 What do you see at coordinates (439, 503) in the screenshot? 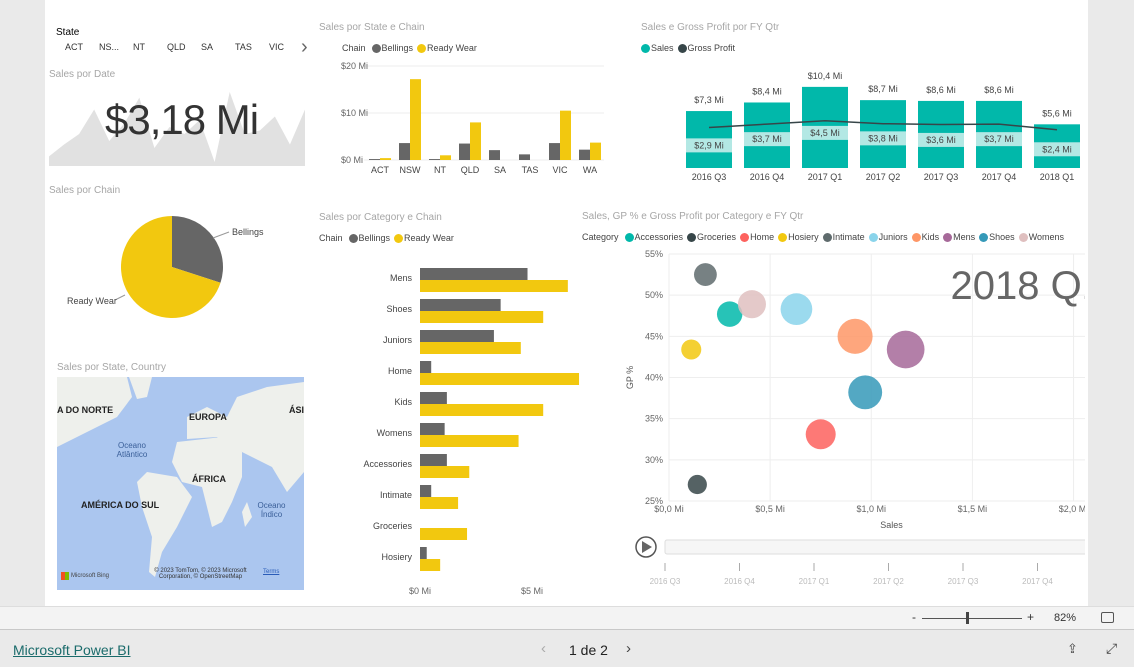
I see `bar-intimate-ready-wear` at bounding box center [439, 503].